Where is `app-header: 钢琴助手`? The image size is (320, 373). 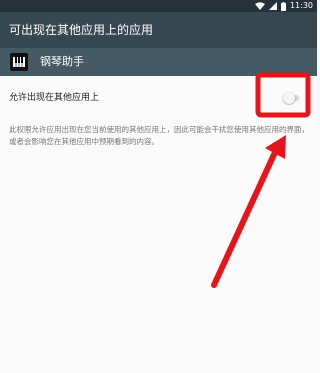
app-header: 钢琴助手 is located at coordinates (158, 62).